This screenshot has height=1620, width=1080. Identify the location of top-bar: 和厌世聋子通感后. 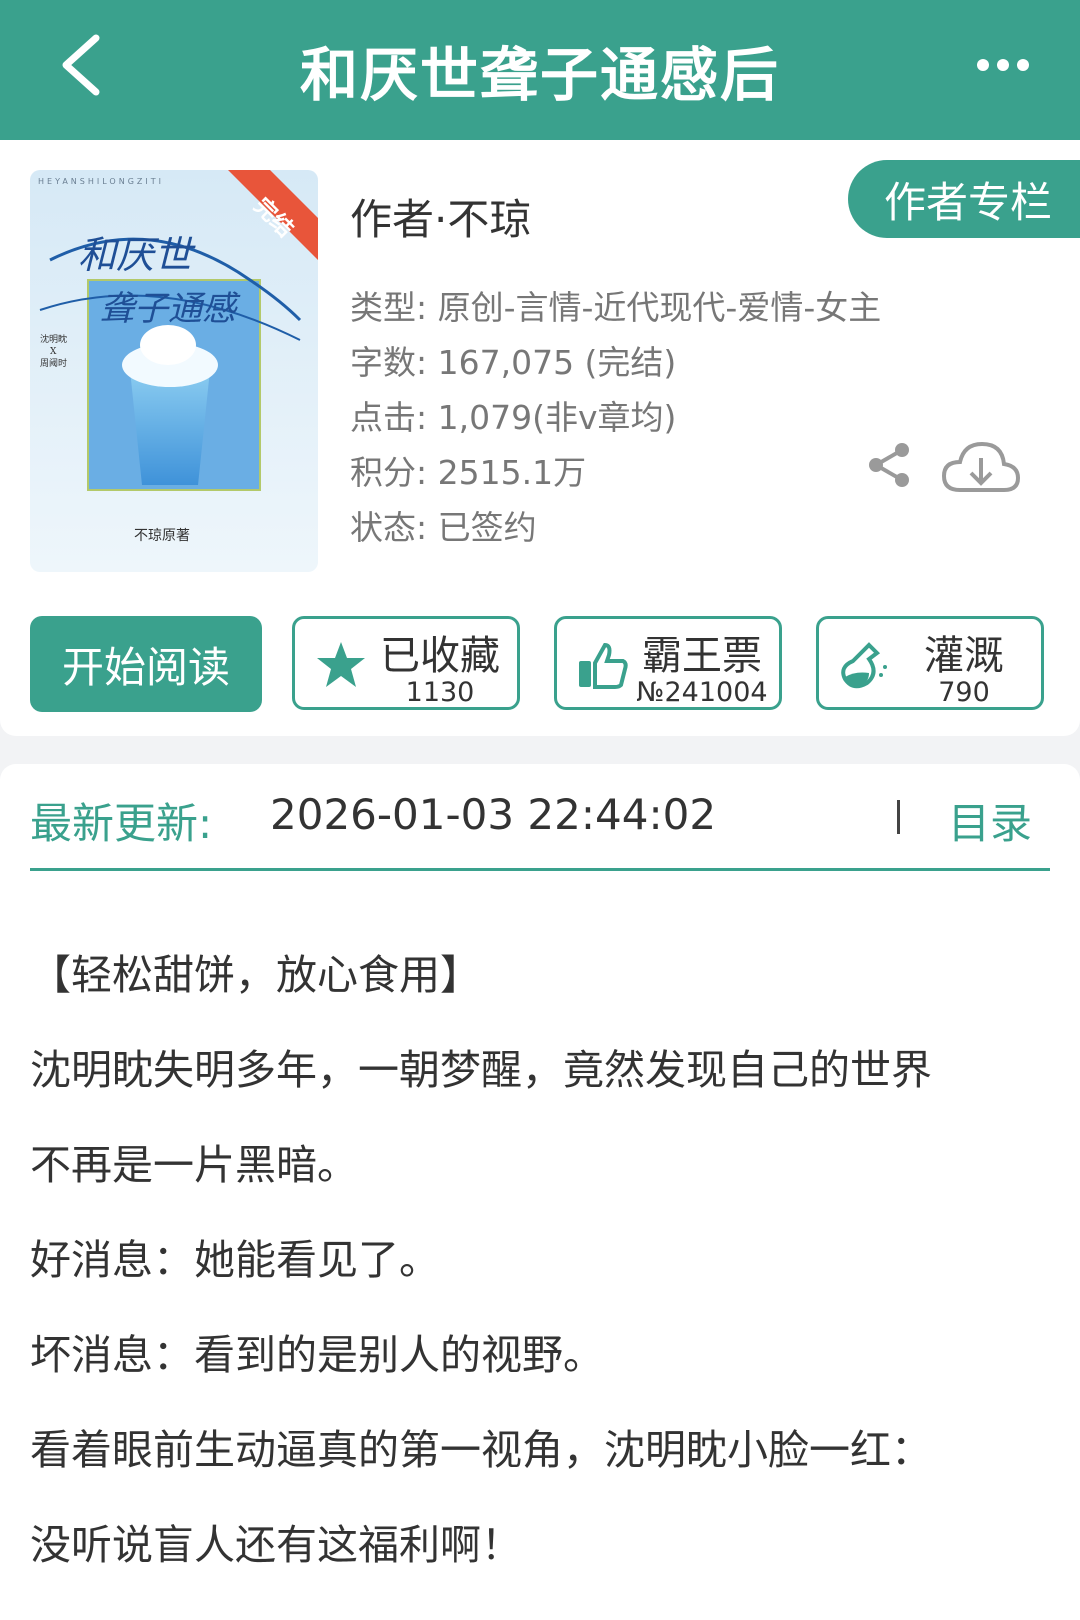
(540, 70).